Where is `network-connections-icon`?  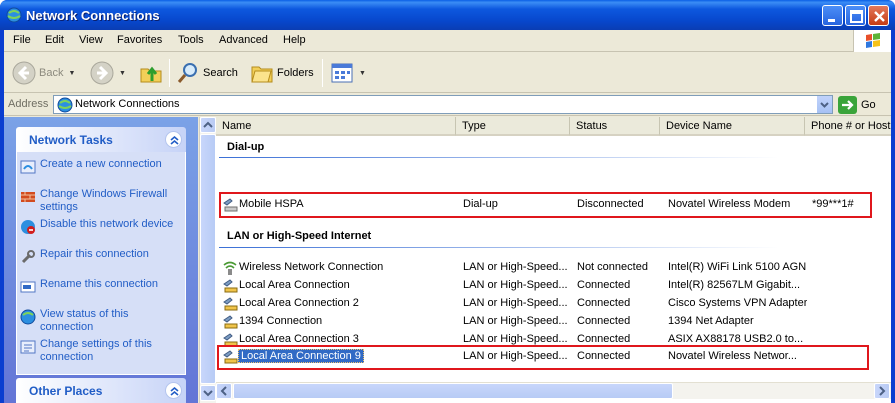 network-connections-icon is located at coordinates (14, 15).